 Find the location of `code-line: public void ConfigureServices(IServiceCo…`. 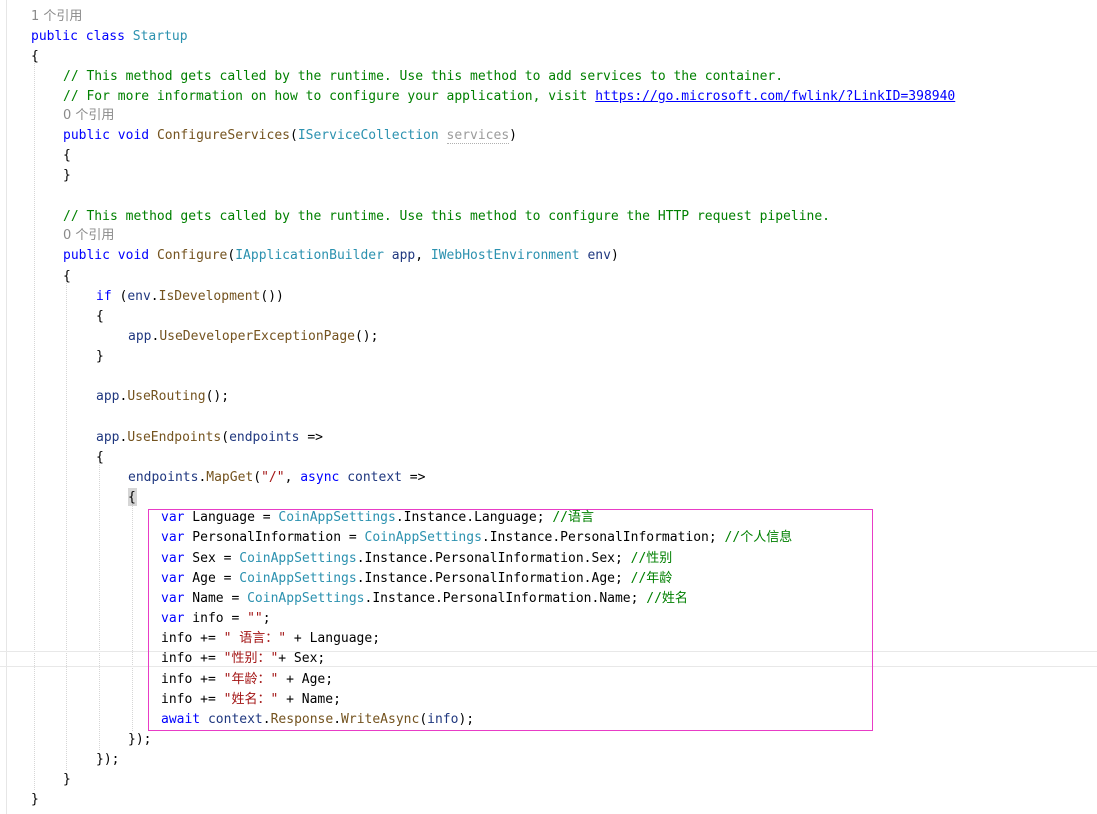

code-line: public void ConfigureServices(IServiceCo… is located at coordinates (290, 136).